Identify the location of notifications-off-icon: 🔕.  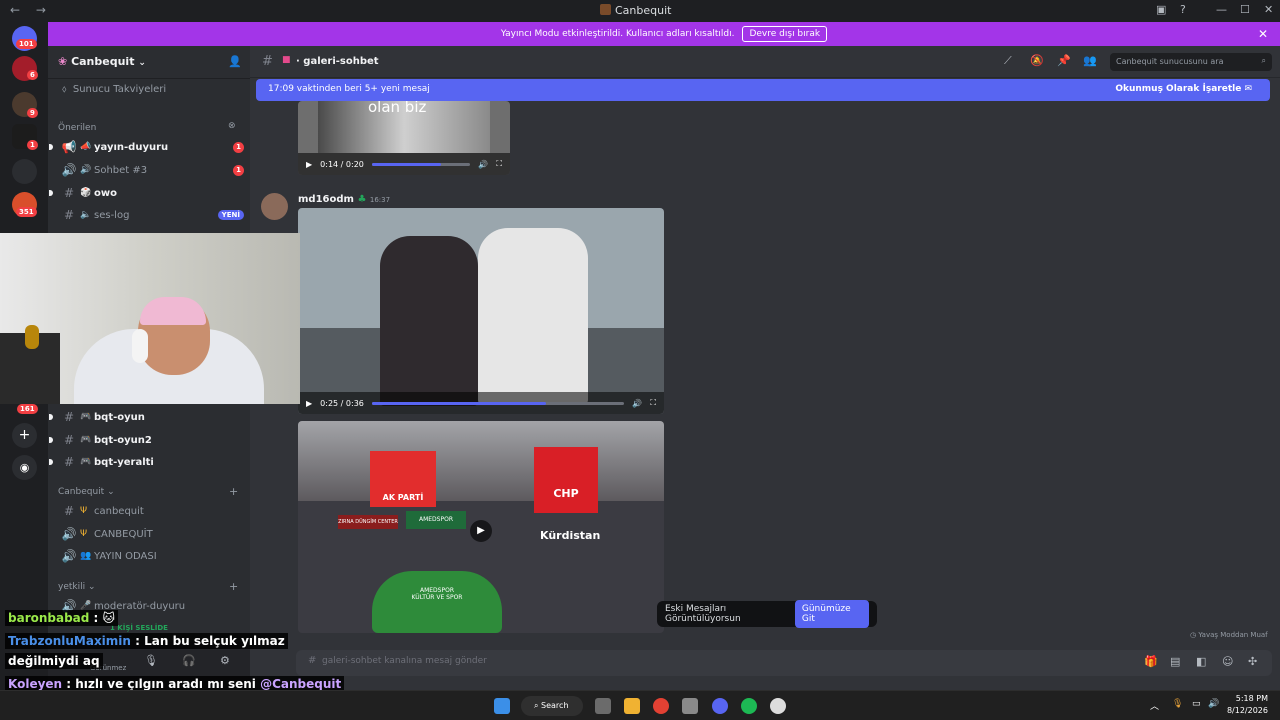
(1037, 60).